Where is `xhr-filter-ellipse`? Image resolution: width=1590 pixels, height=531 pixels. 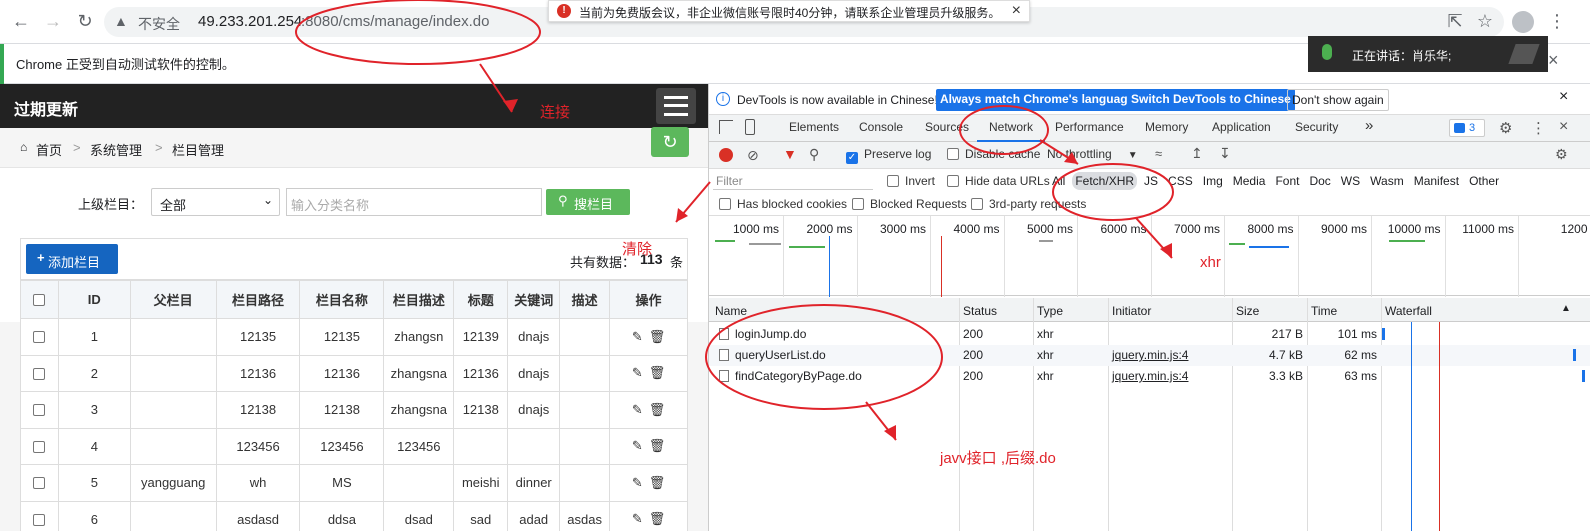 xhr-filter-ellipse is located at coordinates (1113, 192).